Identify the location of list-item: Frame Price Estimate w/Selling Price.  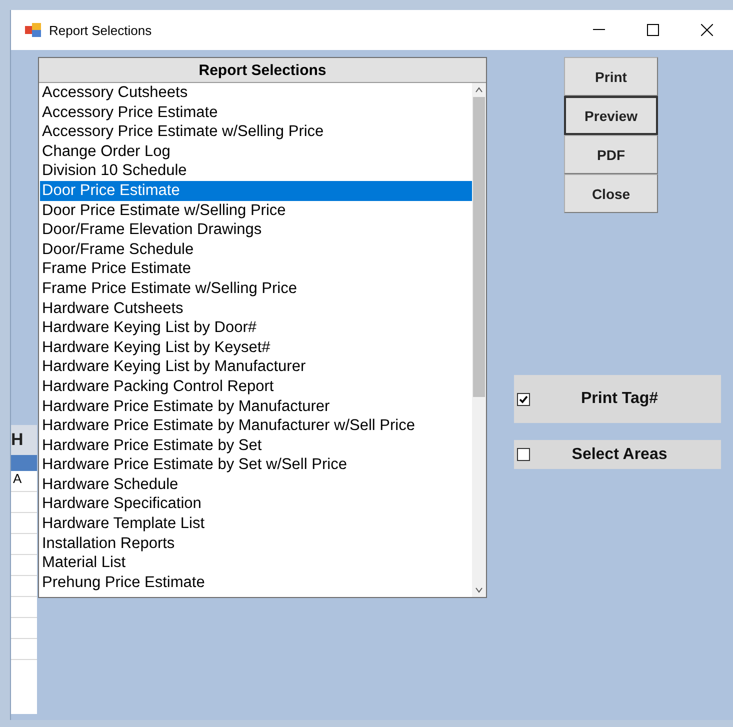
(256, 288).